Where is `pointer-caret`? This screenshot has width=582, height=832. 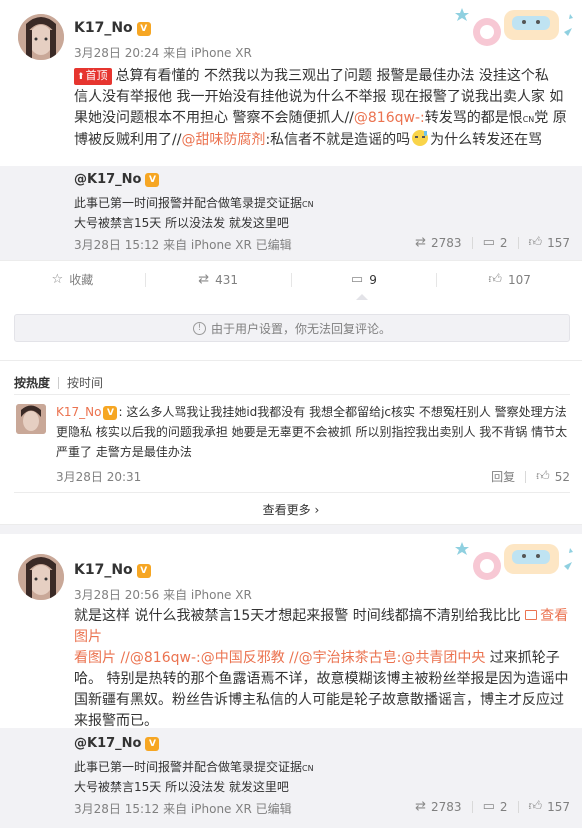 pointer-caret is located at coordinates (362, 297).